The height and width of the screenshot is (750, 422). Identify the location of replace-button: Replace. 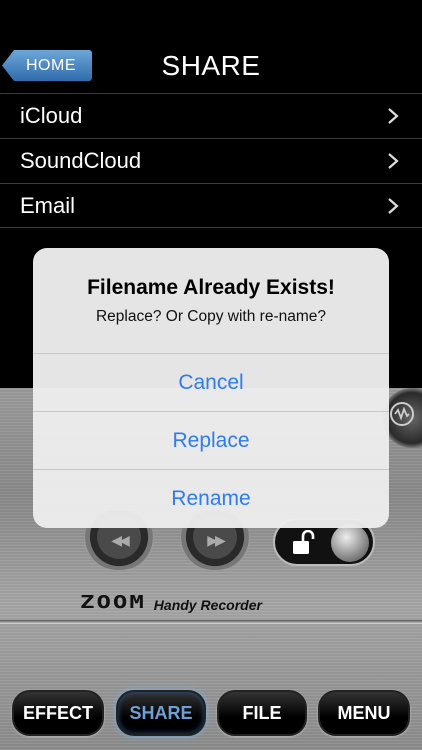
(211, 440).